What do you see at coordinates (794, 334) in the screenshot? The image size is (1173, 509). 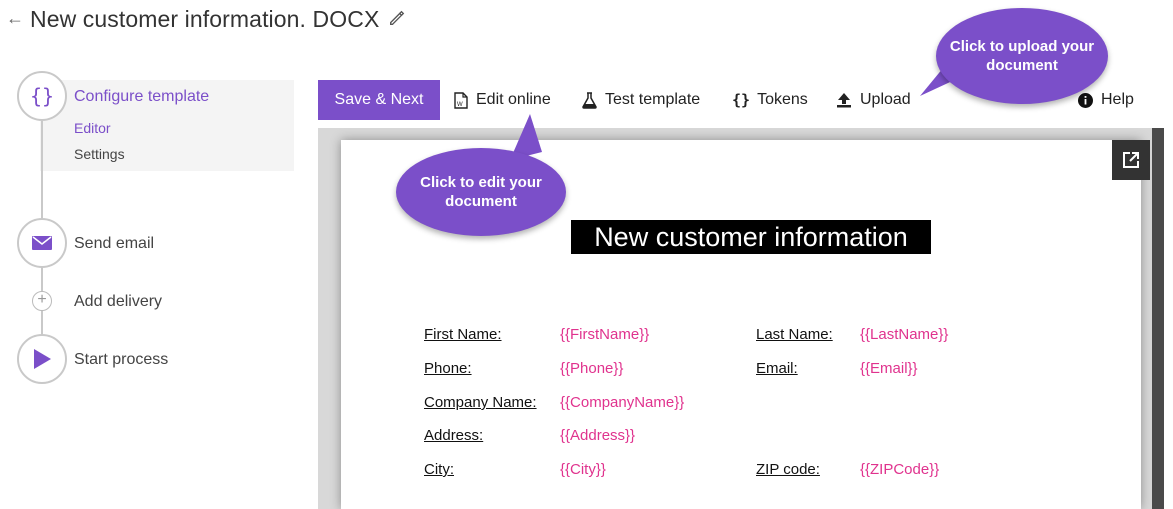 I see `field-label: Last Name:` at bounding box center [794, 334].